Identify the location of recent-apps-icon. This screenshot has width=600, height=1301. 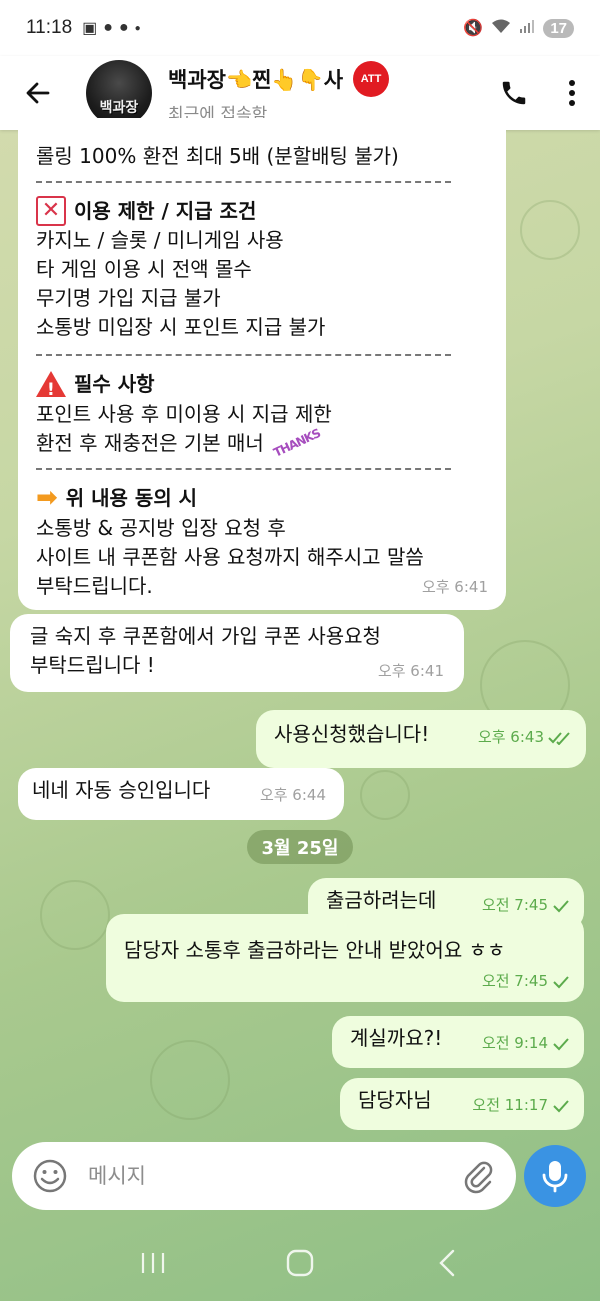
(153, 1263).